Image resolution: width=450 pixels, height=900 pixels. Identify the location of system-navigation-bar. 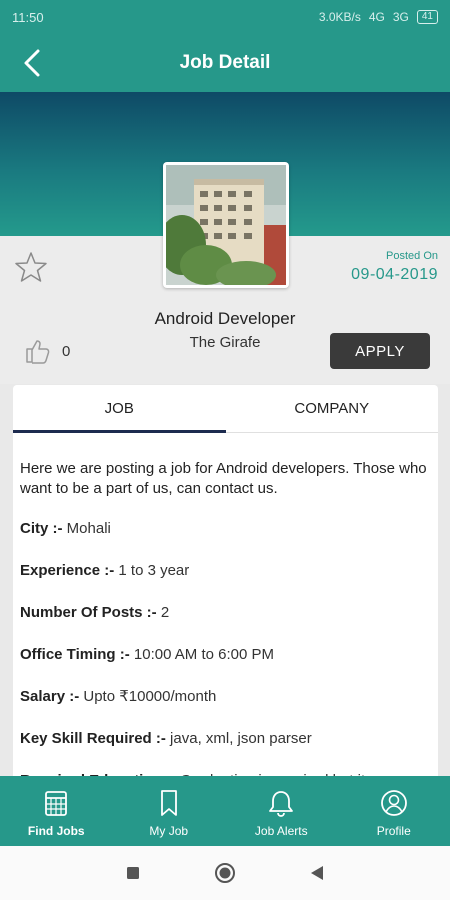
(225, 873).